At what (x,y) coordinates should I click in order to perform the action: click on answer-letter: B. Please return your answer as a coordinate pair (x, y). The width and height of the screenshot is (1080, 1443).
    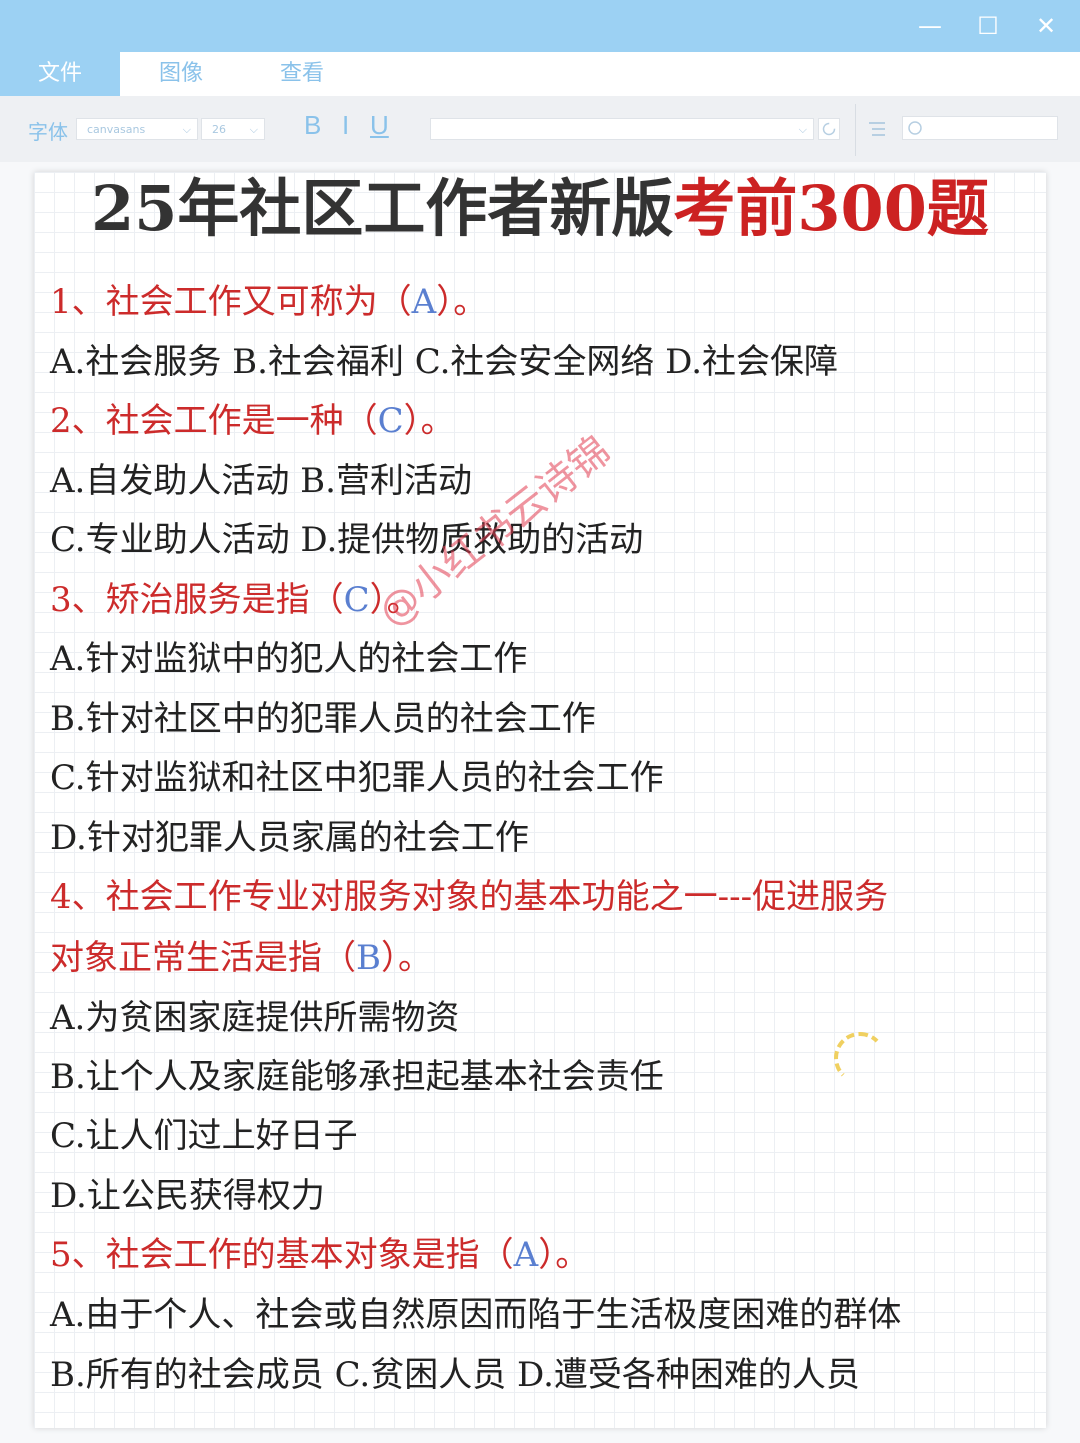
    Looking at the image, I should click on (368, 958).